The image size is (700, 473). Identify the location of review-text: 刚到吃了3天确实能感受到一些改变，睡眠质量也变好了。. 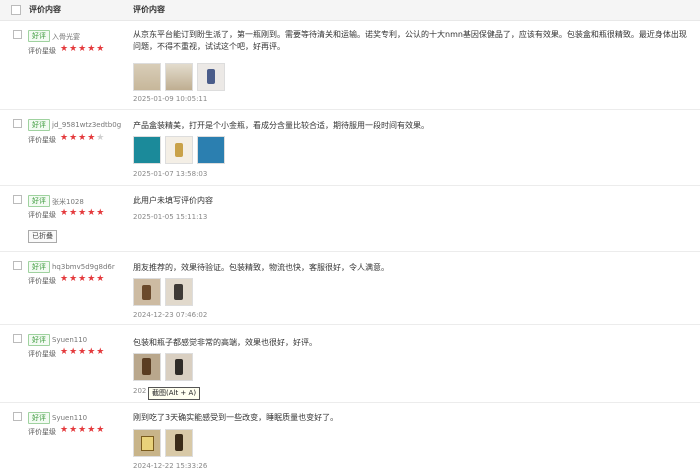
(236, 417).